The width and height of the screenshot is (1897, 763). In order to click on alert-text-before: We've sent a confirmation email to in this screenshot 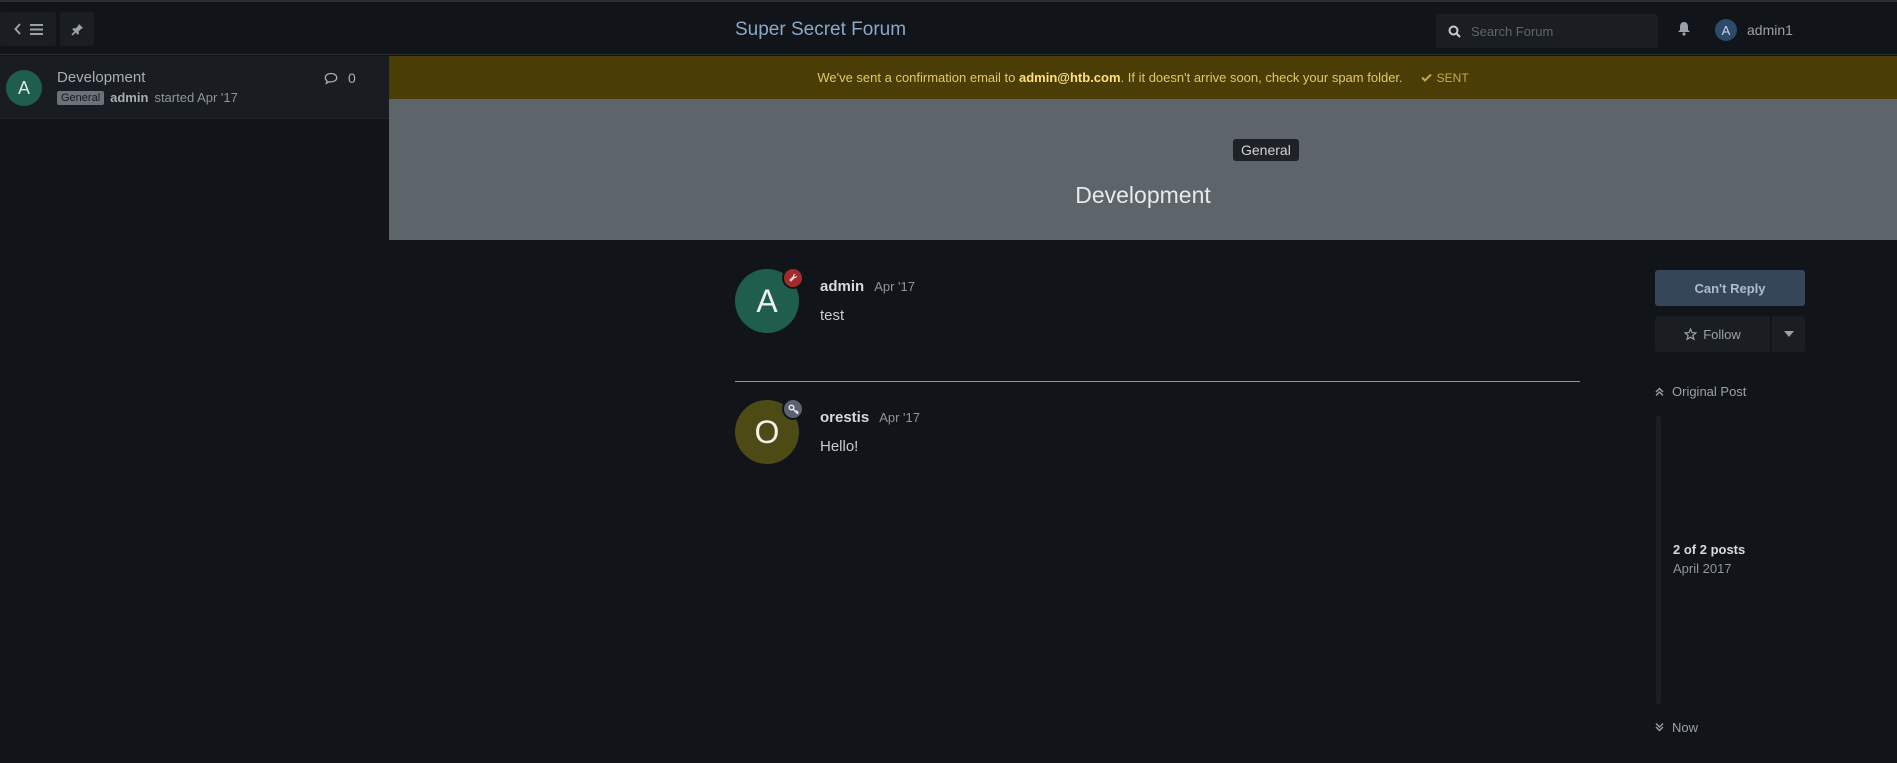, I will do `click(916, 77)`.